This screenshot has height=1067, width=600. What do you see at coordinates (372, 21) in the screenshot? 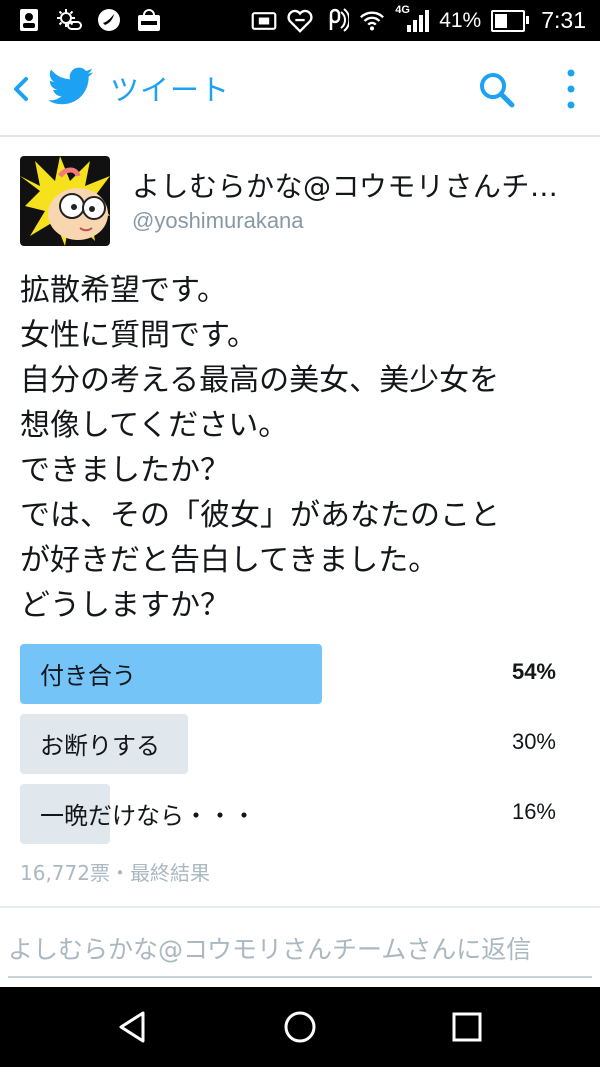
I see `wifi-icon` at bounding box center [372, 21].